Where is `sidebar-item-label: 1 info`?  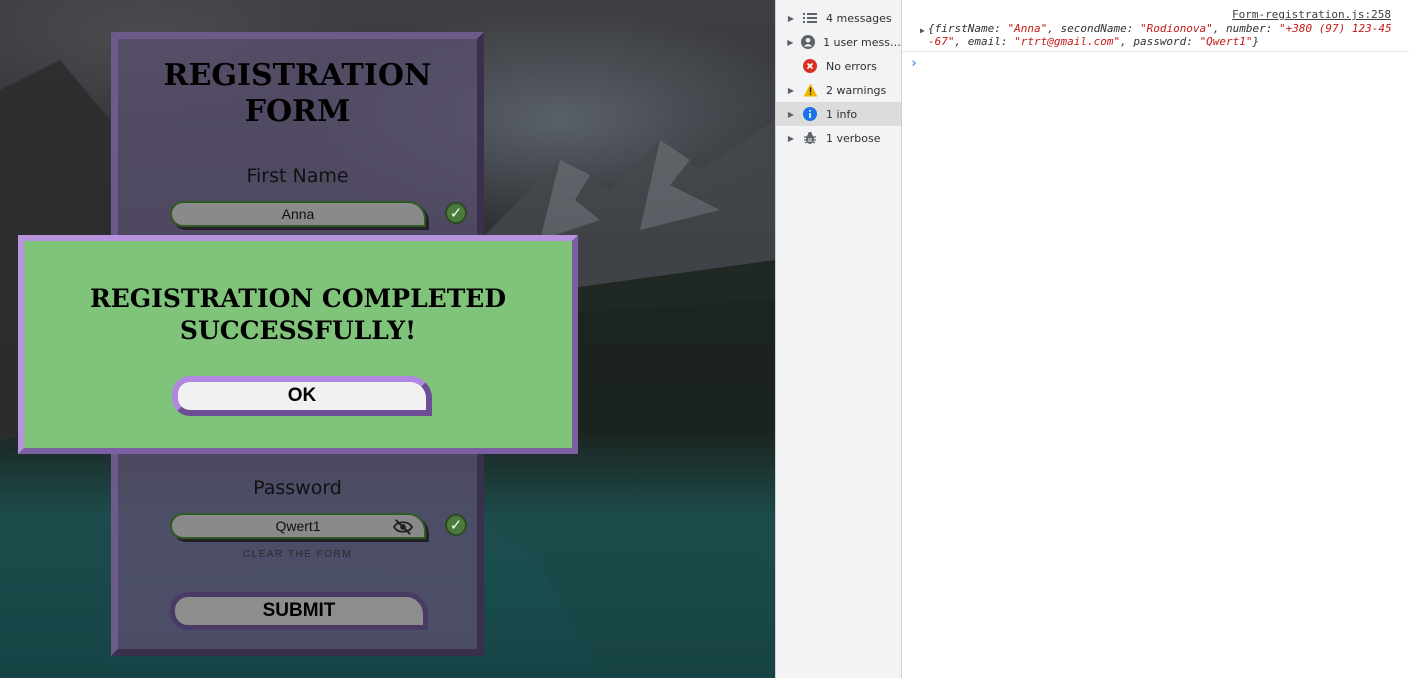 sidebar-item-label: 1 info is located at coordinates (842, 114).